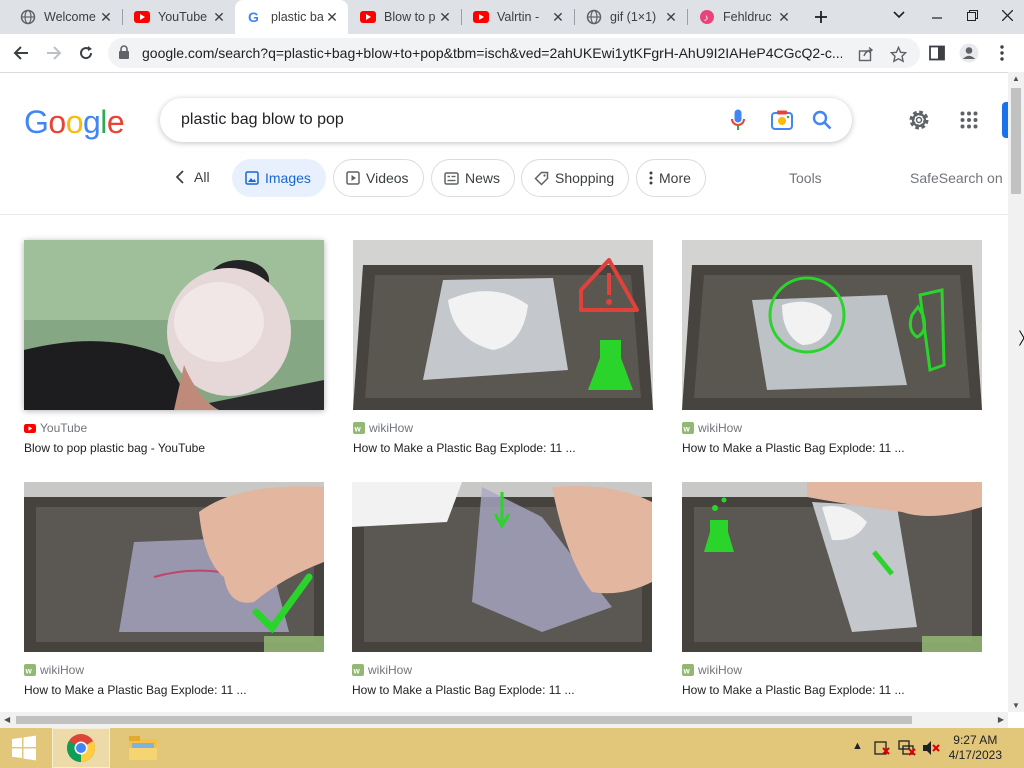 This screenshot has width=1024, height=768. What do you see at coordinates (404, 17) in the screenshot?
I see `tab-blow-to-pop: Blow to p ✕` at bounding box center [404, 17].